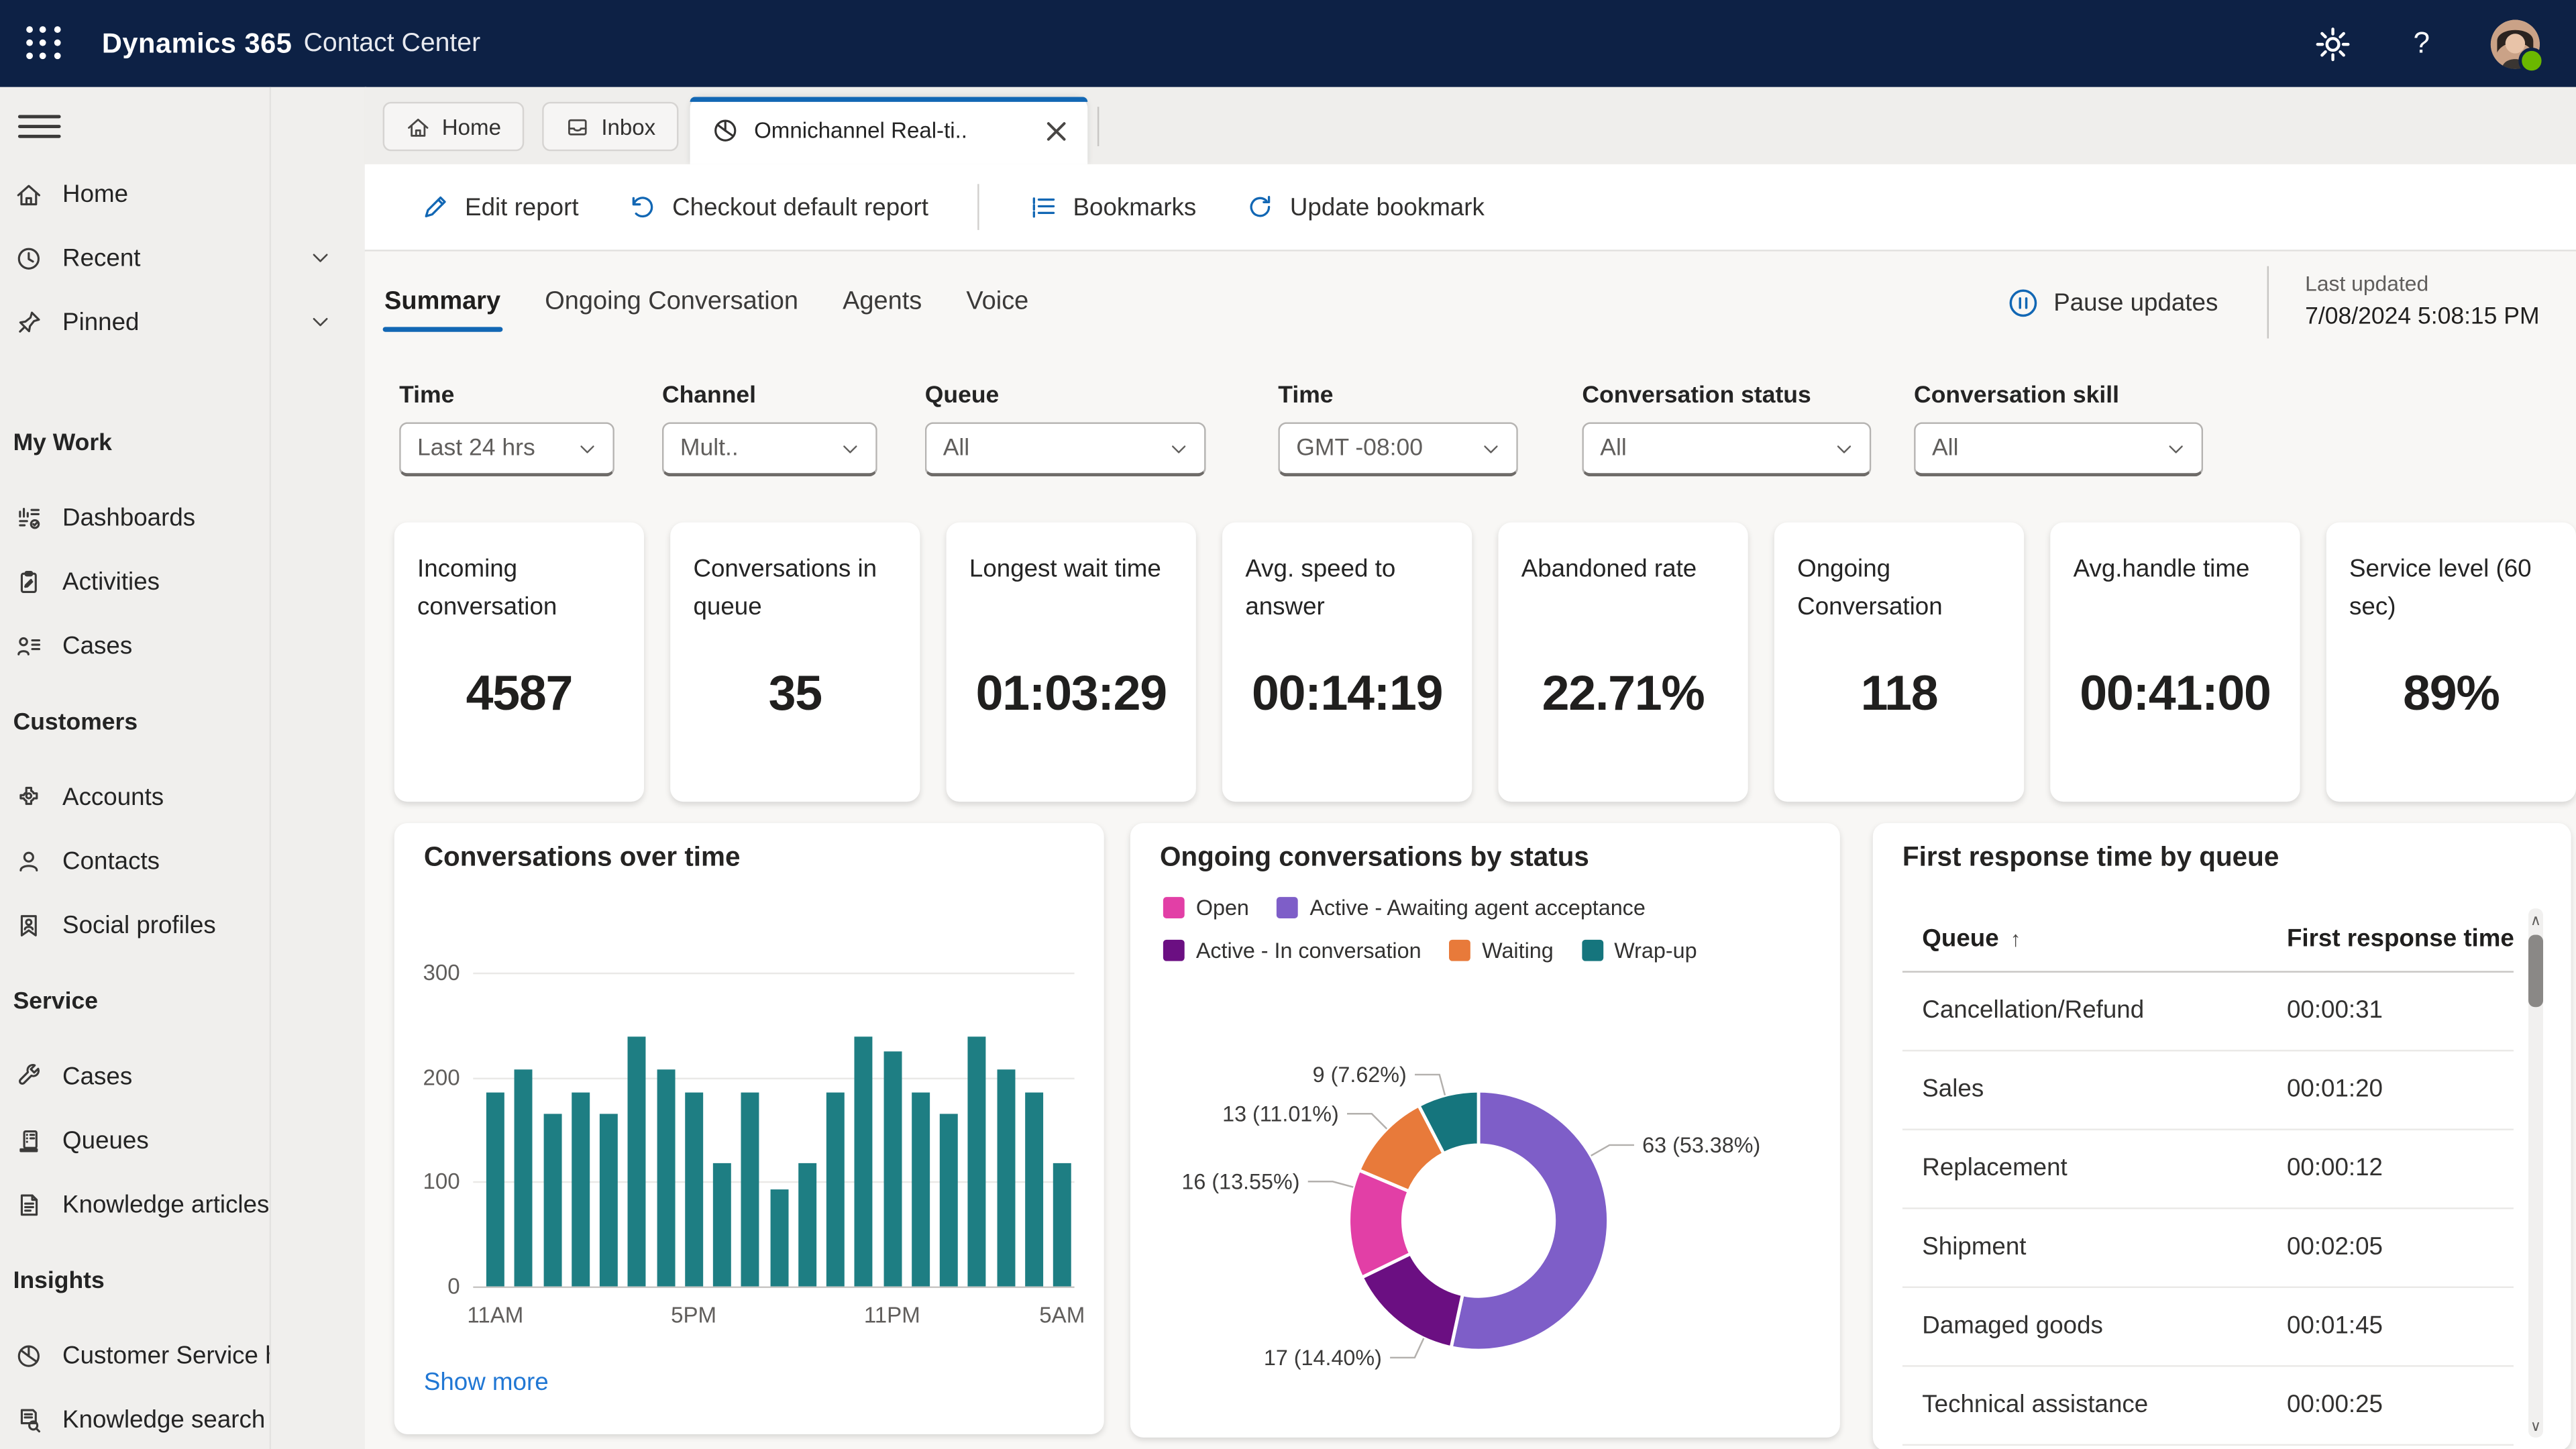  What do you see at coordinates (2113, 302) in the screenshot?
I see `pause-updates-button: Pause updates` at bounding box center [2113, 302].